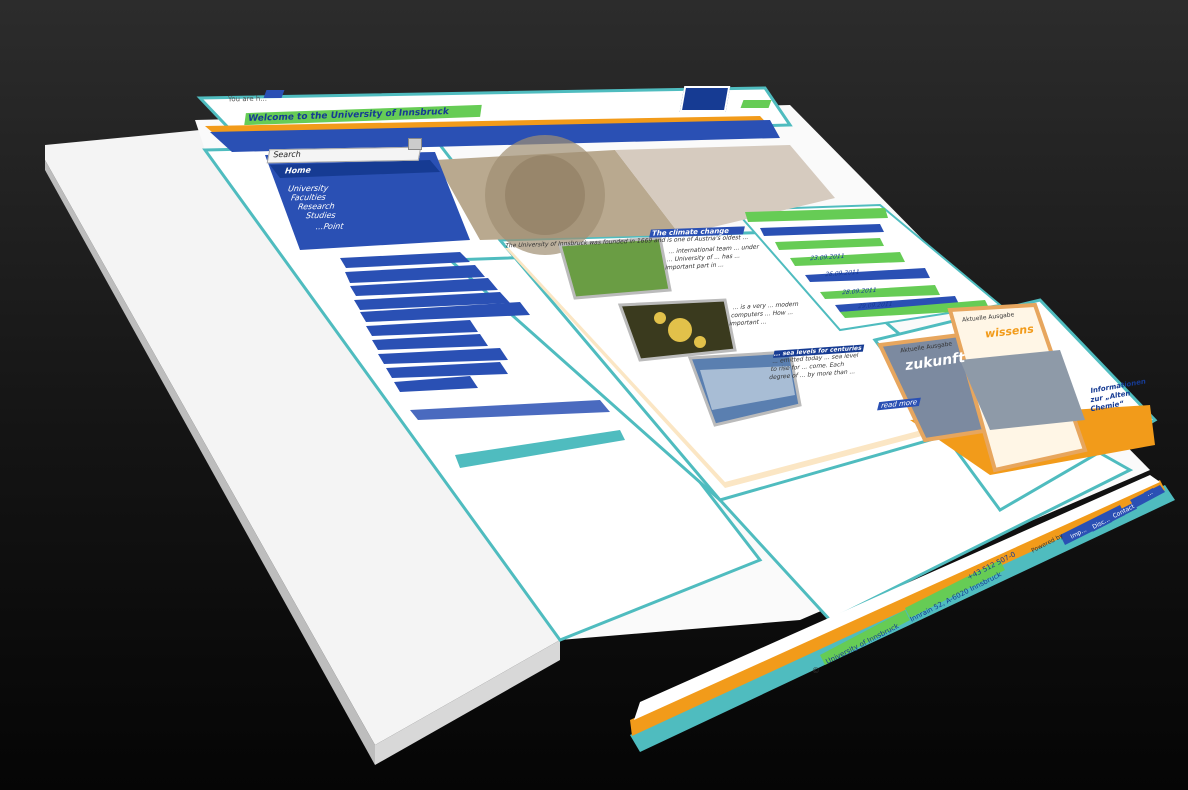 Image resolution: width=1188 pixels, height=790 pixels. Describe the element at coordinates (274, 94) in the screenshot. I see `header-top-button` at that location.